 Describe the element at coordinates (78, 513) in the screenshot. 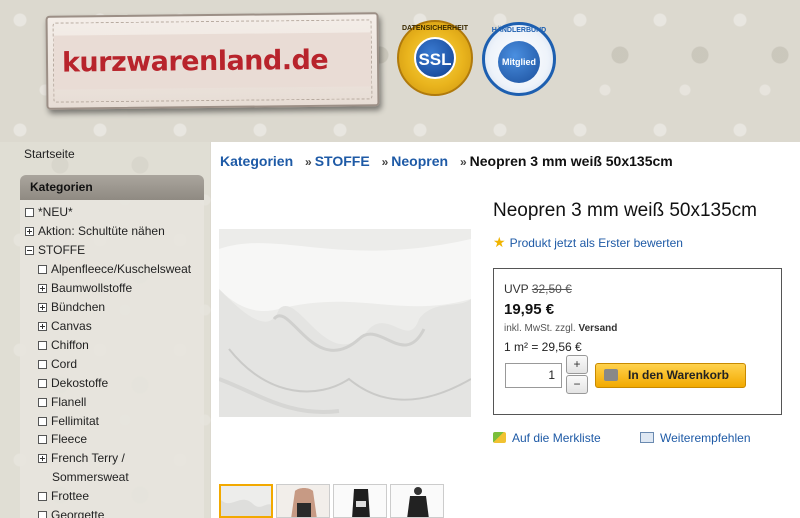

I see `category-label: Georgette` at that location.